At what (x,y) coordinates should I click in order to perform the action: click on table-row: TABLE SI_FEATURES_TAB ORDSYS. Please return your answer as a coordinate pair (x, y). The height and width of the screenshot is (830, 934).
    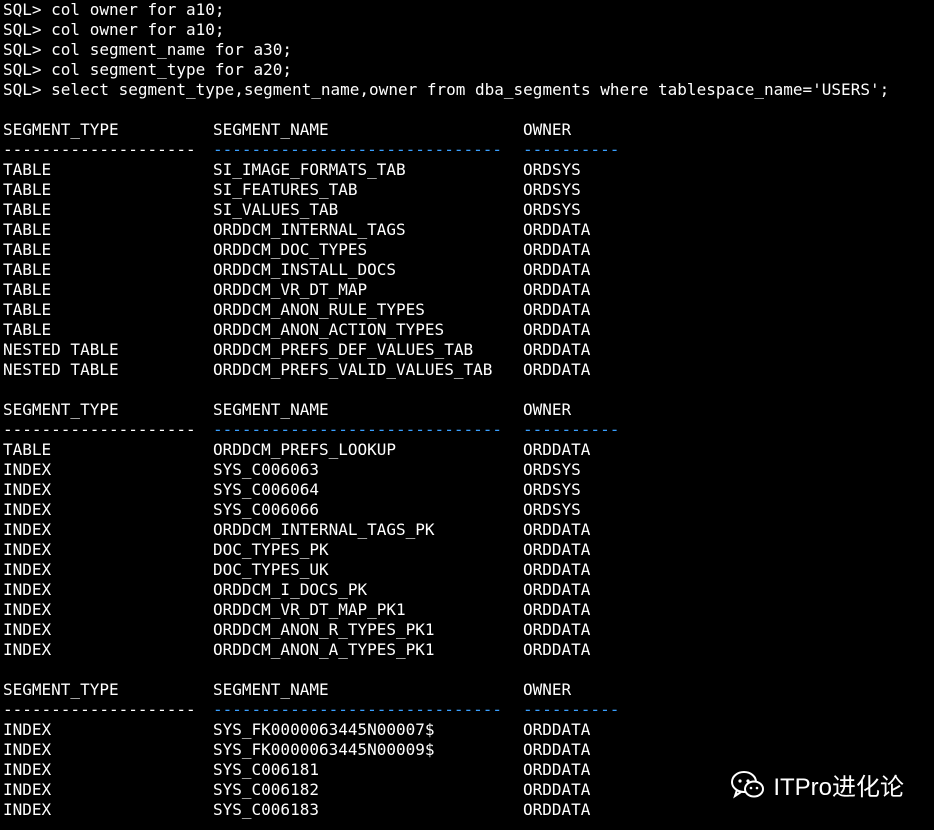
    Looking at the image, I should click on (467, 190).